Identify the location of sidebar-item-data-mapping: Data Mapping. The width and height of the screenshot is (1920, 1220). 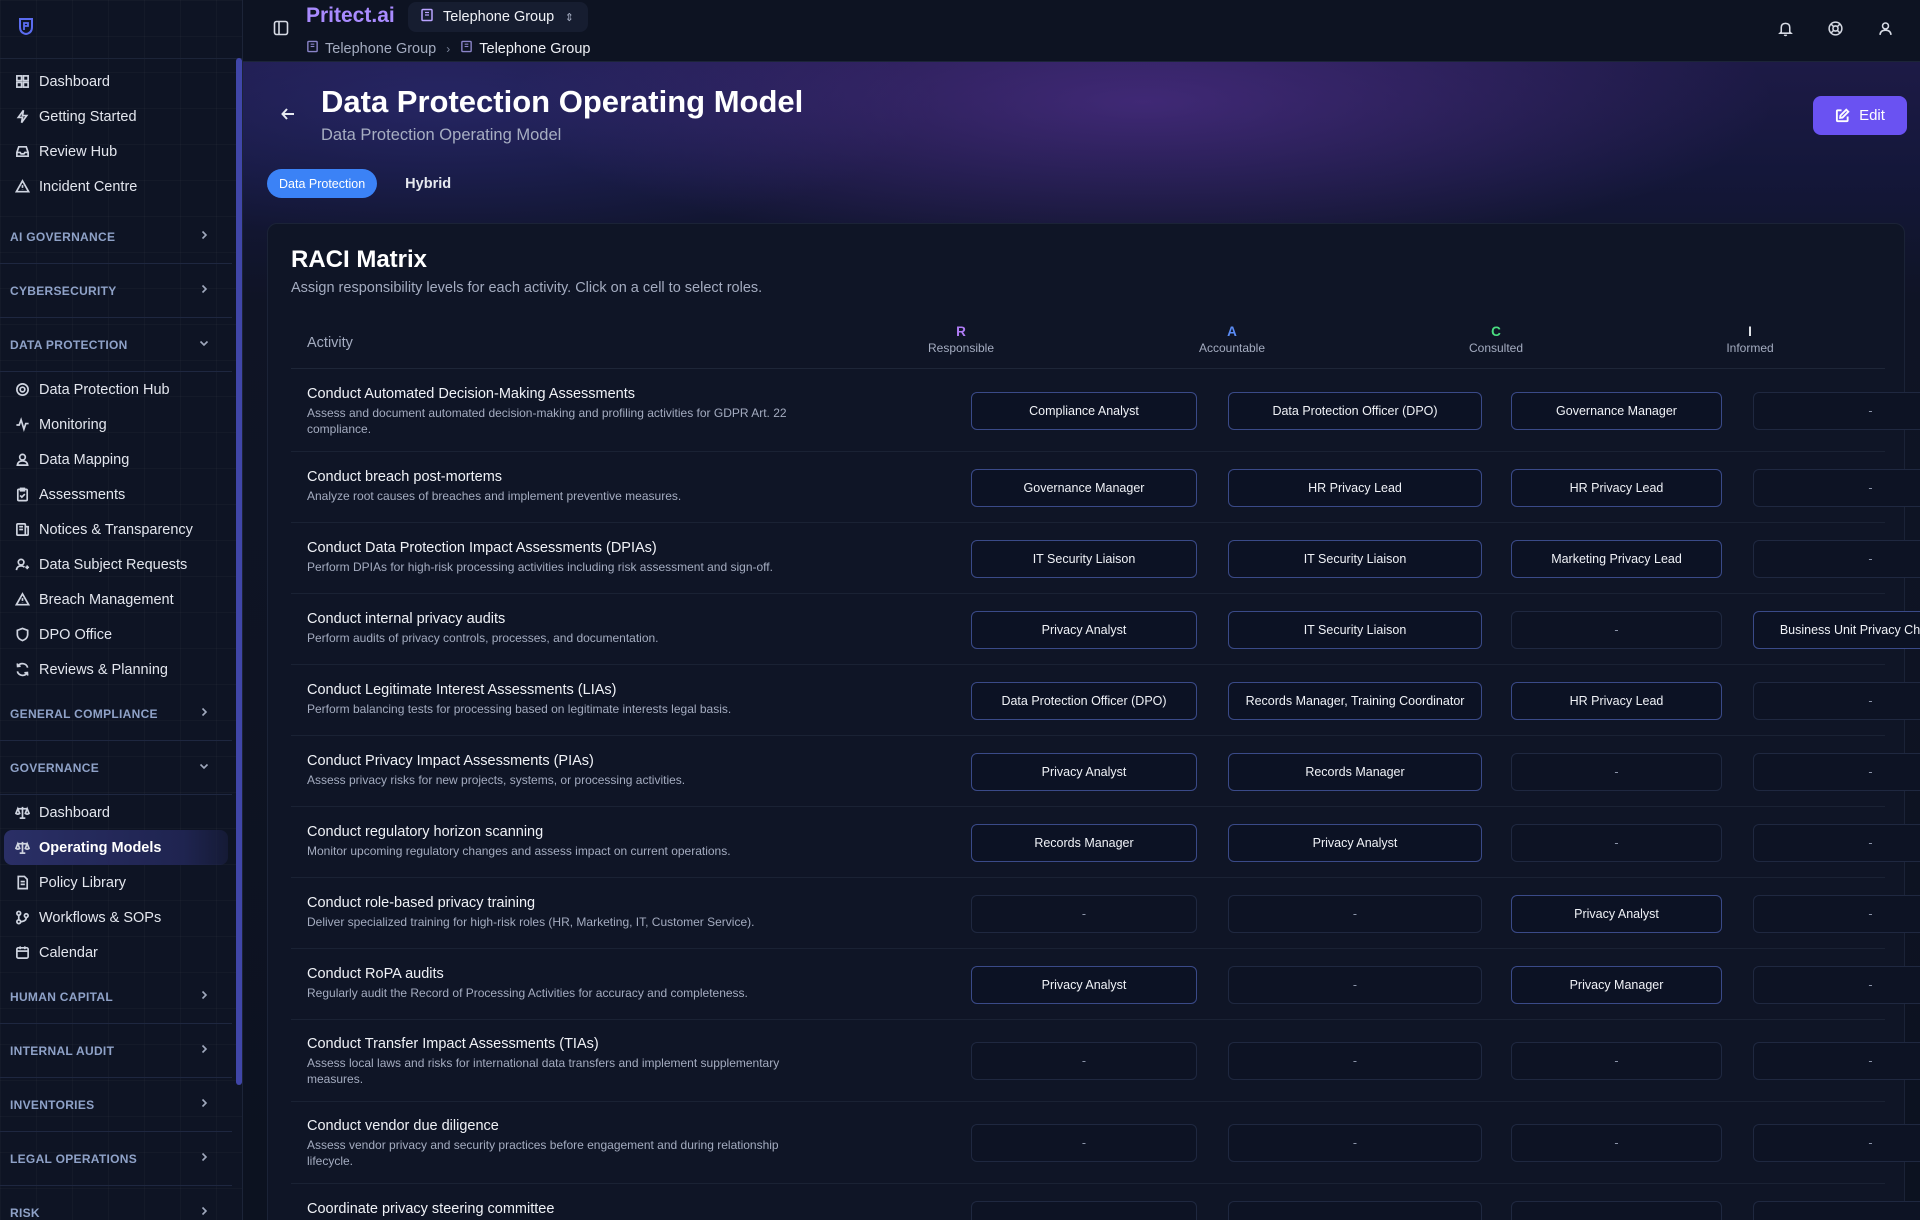
(116, 459).